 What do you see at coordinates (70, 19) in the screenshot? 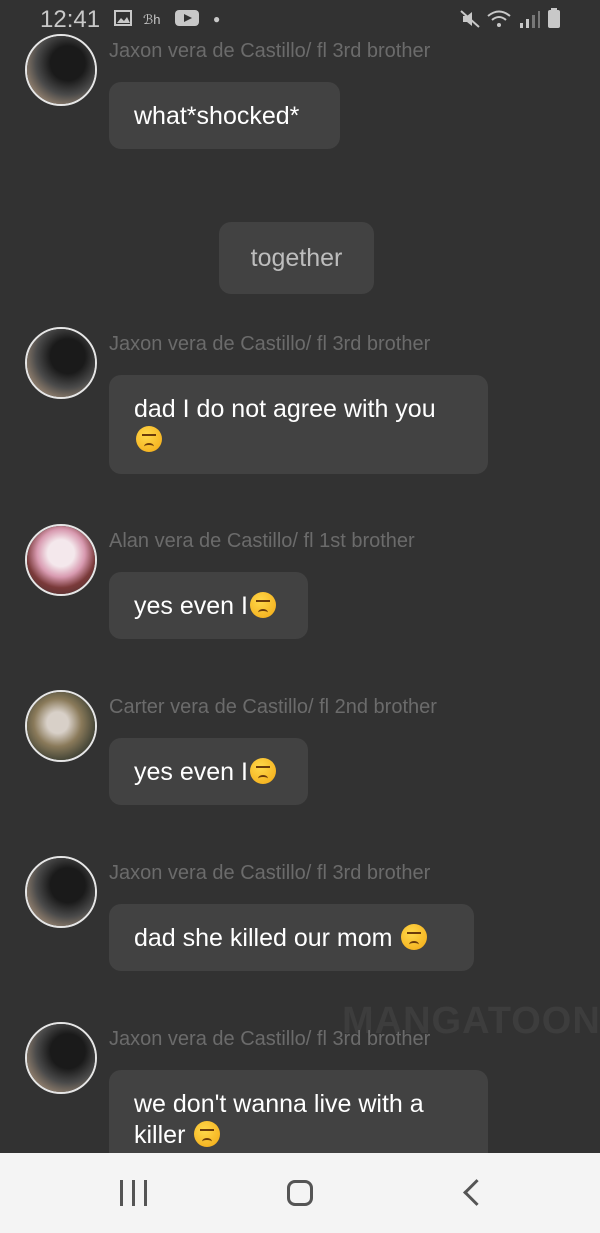
I see `status-time: 12:41` at bounding box center [70, 19].